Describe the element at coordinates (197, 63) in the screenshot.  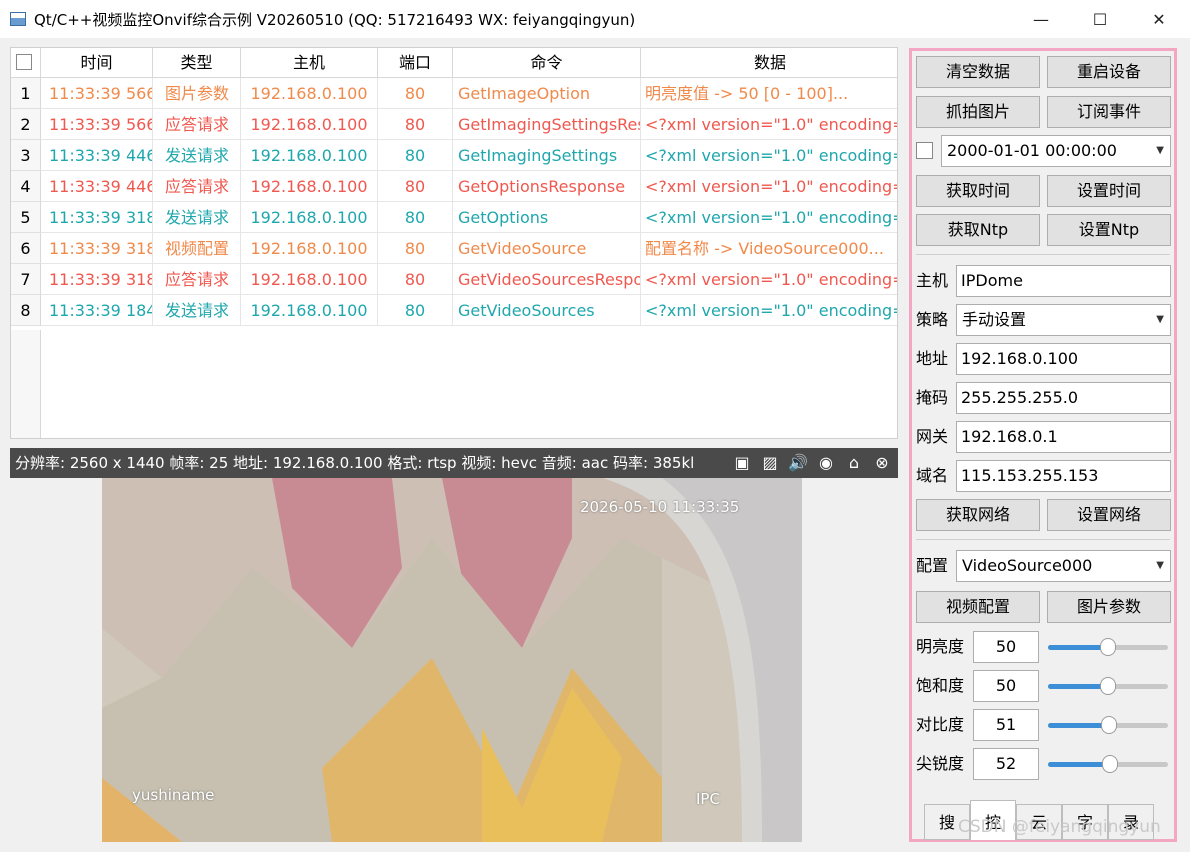
I see `header-type: 类型` at that location.